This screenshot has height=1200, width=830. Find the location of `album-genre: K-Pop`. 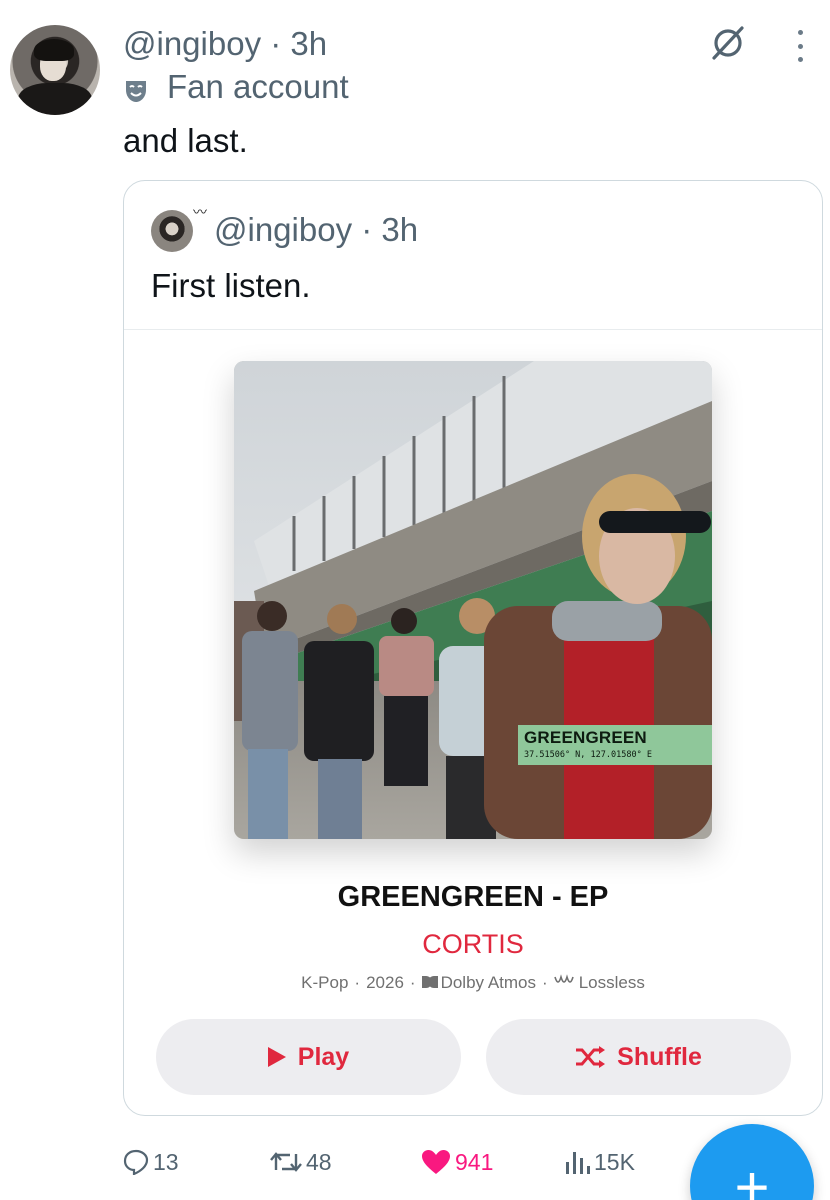

album-genre: K-Pop is located at coordinates (325, 982).